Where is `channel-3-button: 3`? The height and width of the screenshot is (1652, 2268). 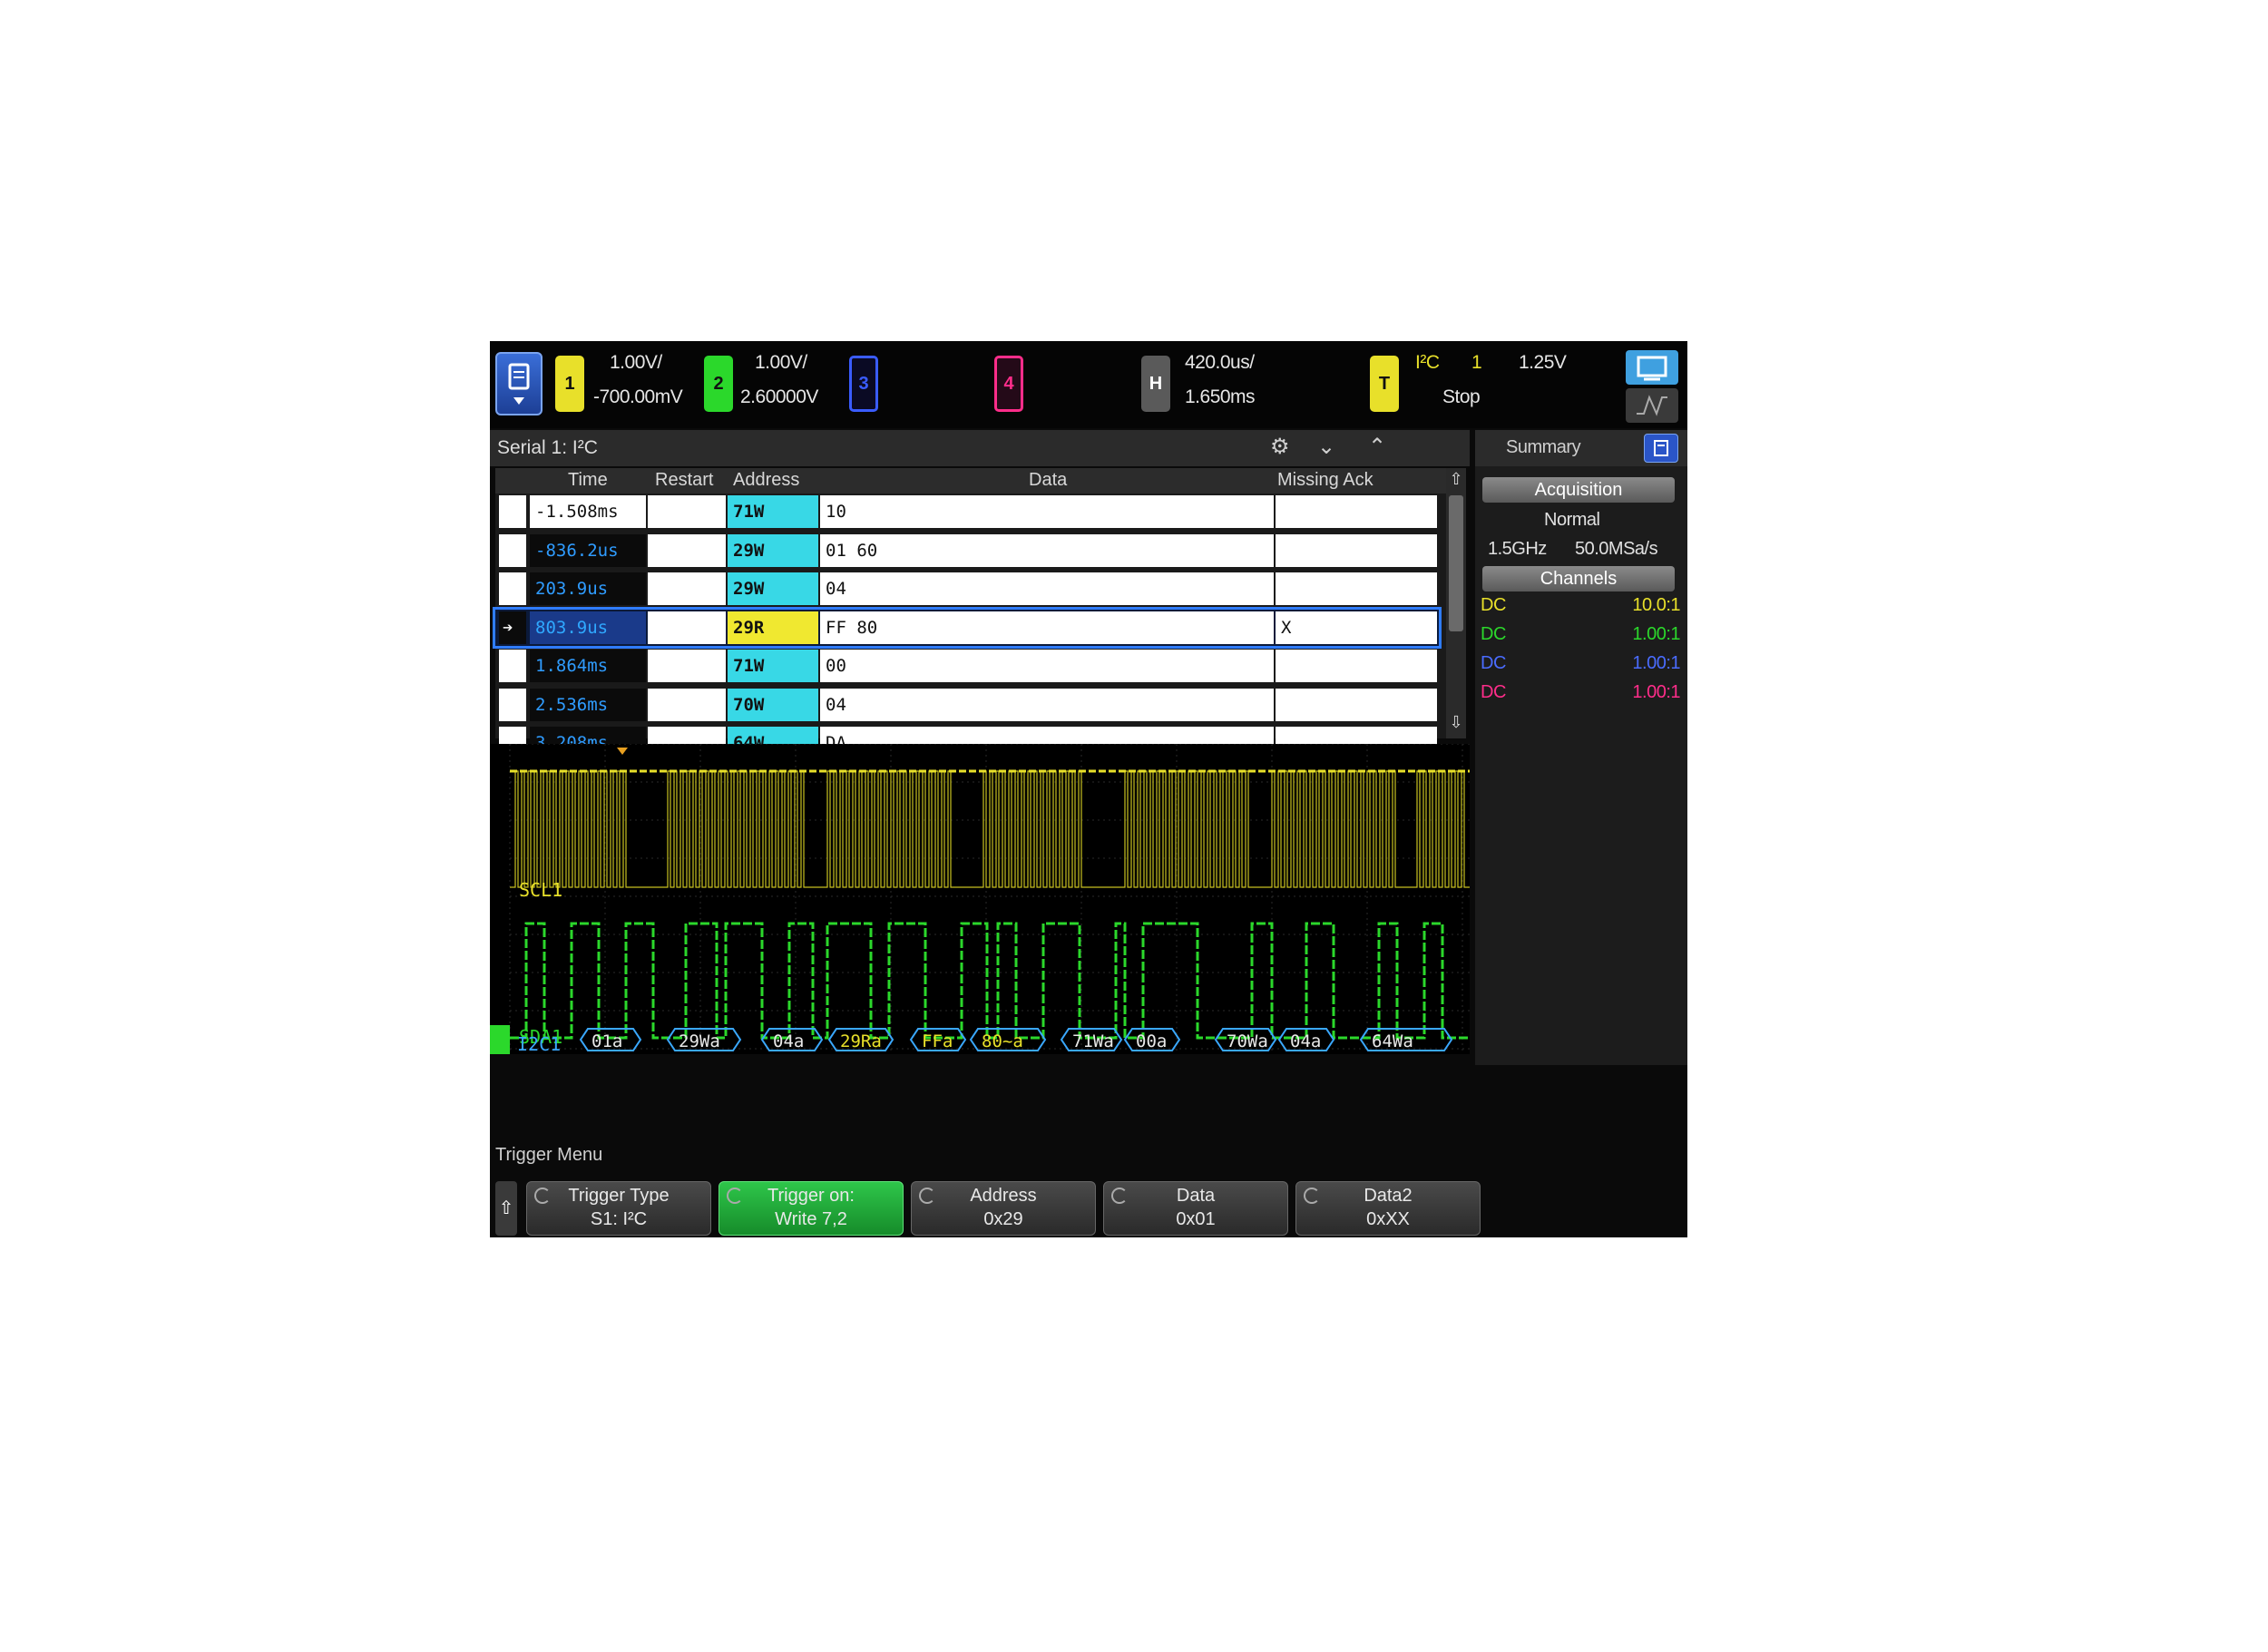
channel-3-button: 3 is located at coordinates (863, 384).